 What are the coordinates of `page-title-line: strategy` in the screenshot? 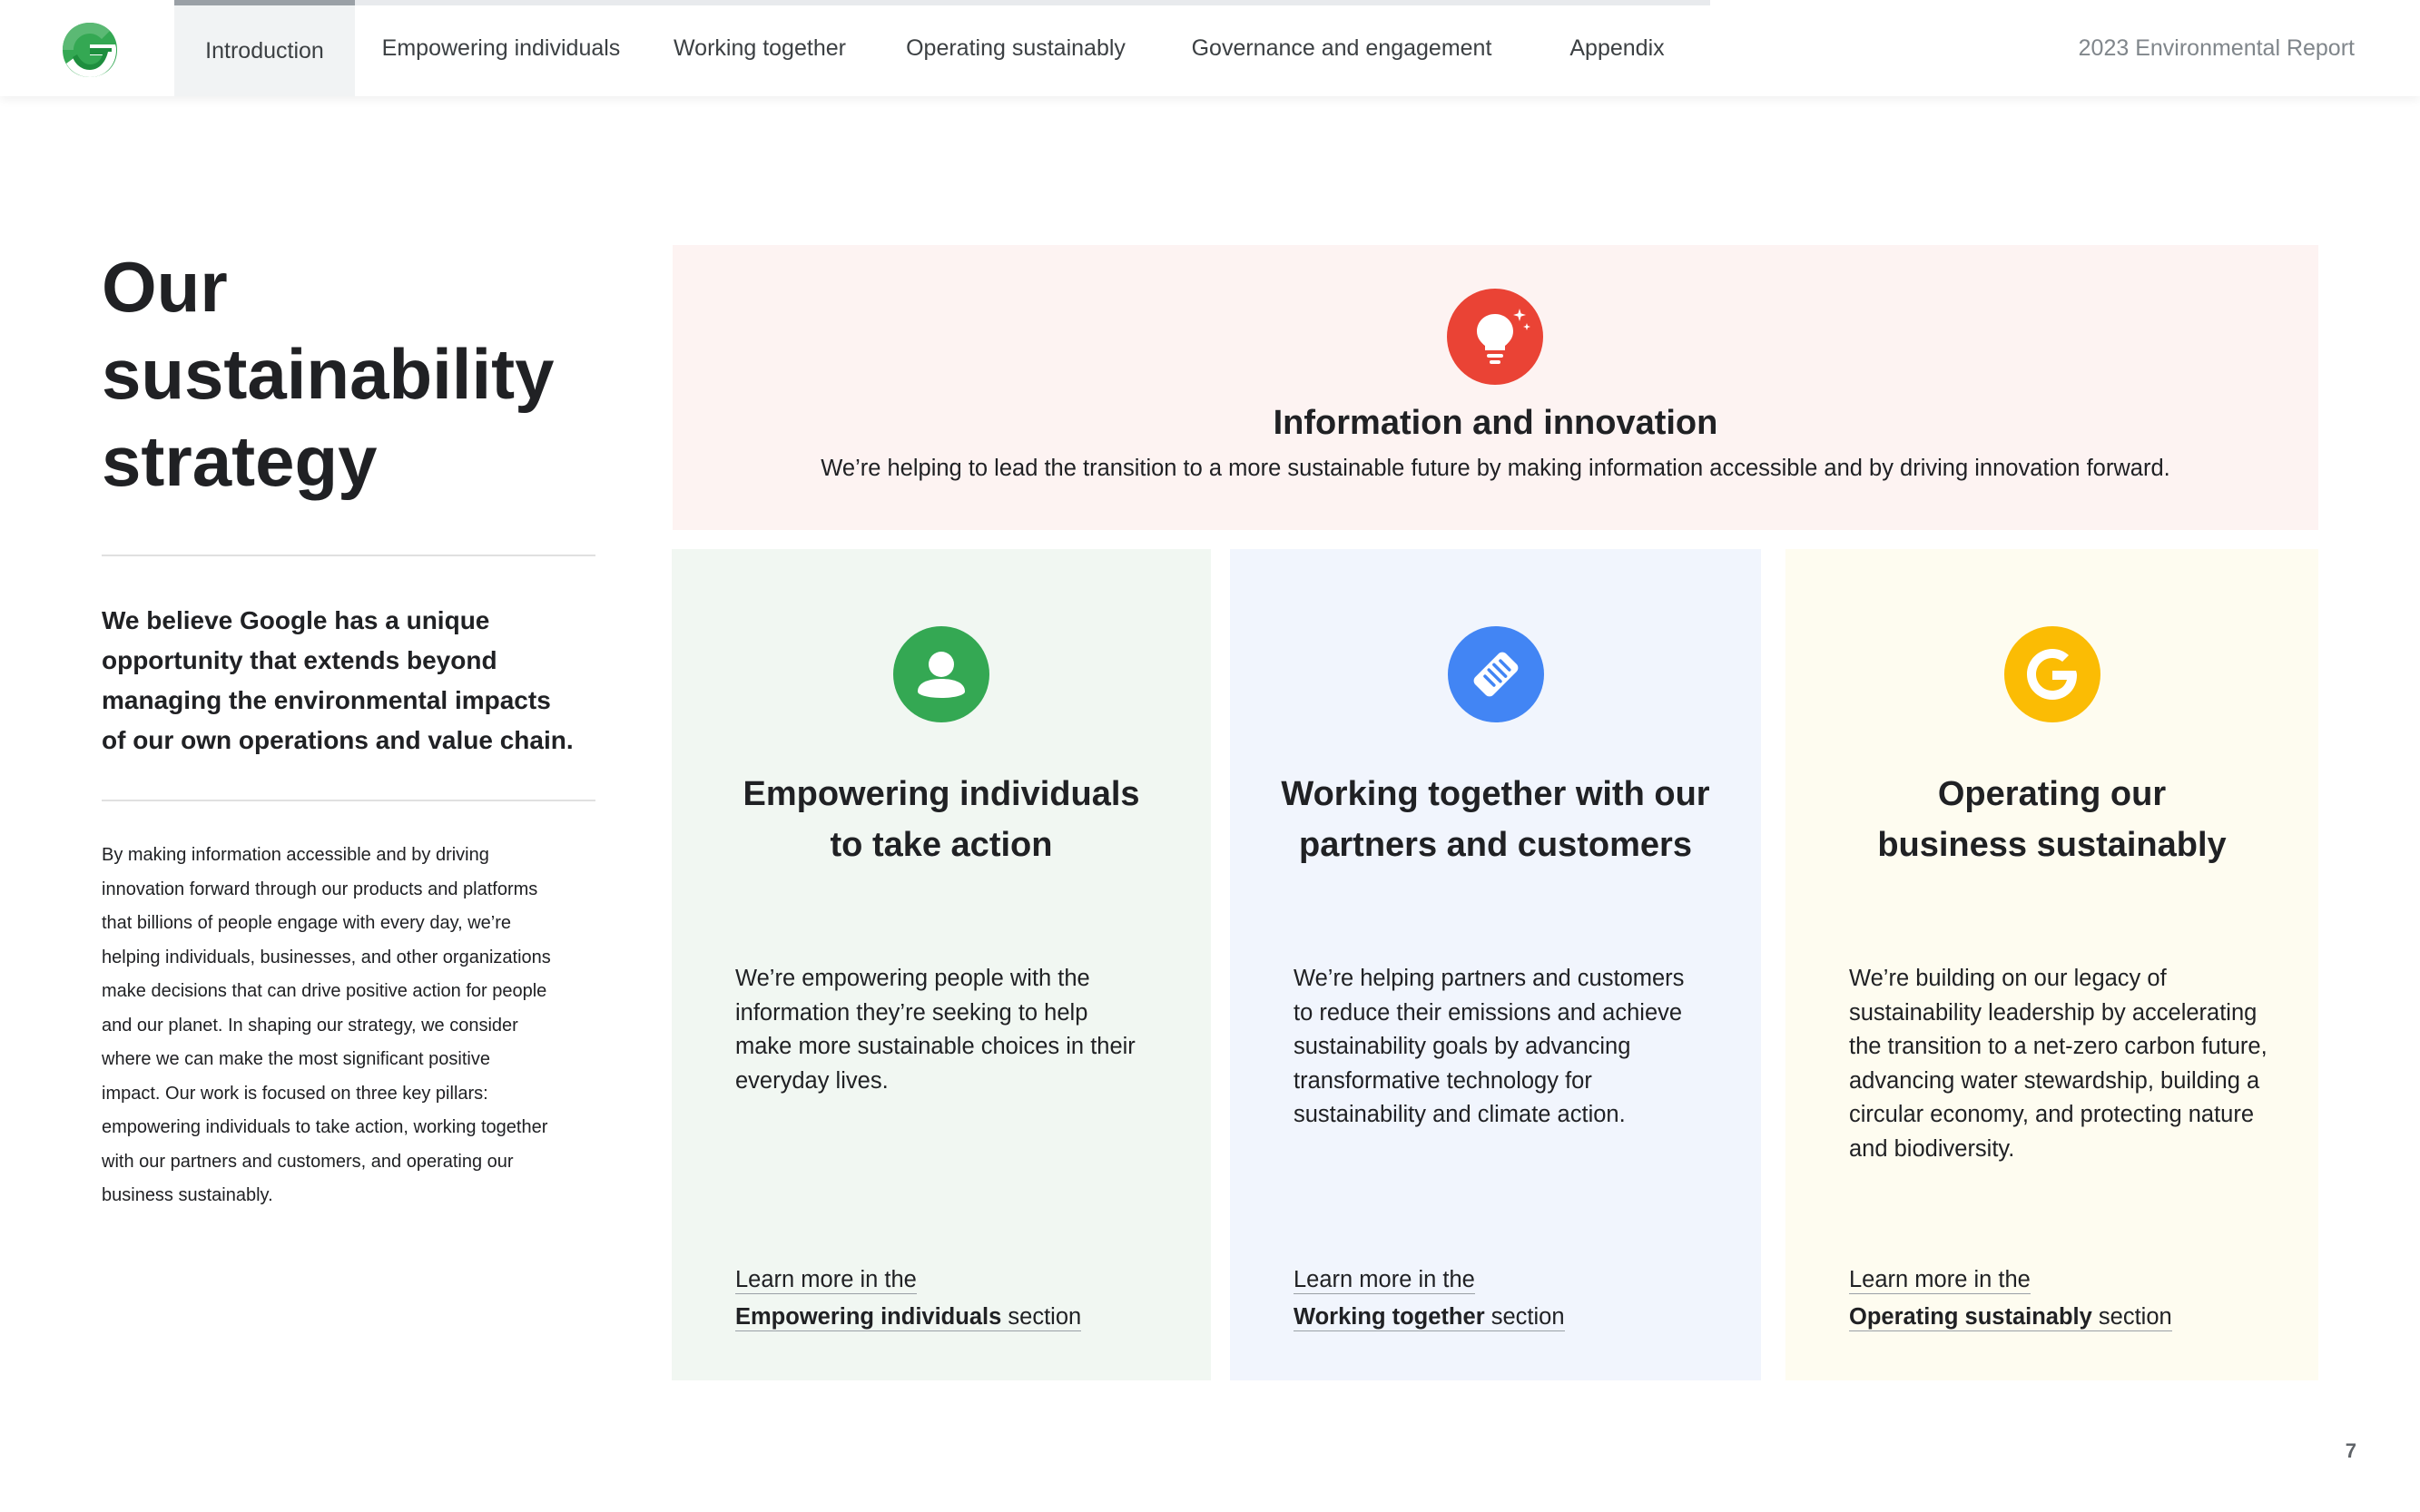 It's located at (240, 461).